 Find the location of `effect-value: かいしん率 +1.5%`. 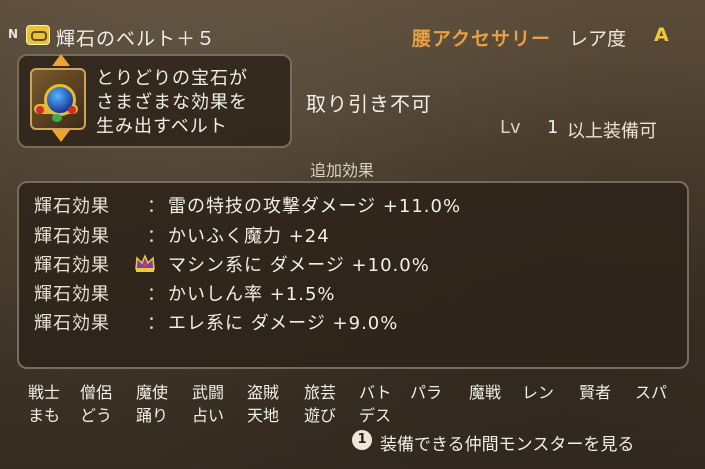

effect-value: かいしん率 +1.5% is located at coordinates (252, 294).